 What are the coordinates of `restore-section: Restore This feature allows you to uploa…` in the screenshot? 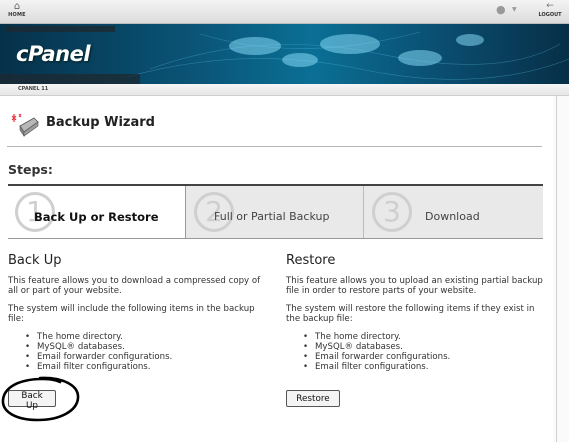 It's located at (415, 312).